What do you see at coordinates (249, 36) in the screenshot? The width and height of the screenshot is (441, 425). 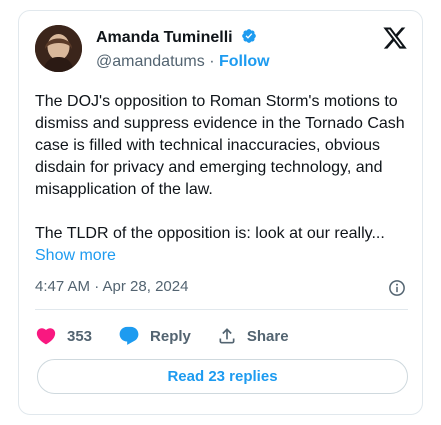 I see `verified-badge-icon` at bounding box center [249, 36].